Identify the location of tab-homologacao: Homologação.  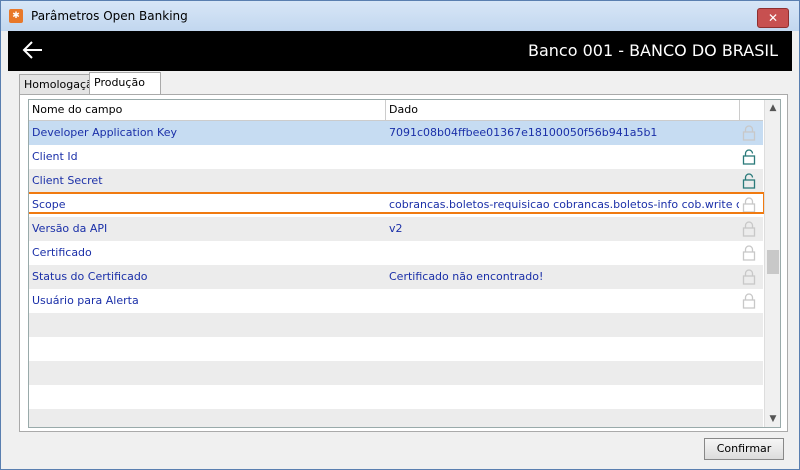
(59, 84).